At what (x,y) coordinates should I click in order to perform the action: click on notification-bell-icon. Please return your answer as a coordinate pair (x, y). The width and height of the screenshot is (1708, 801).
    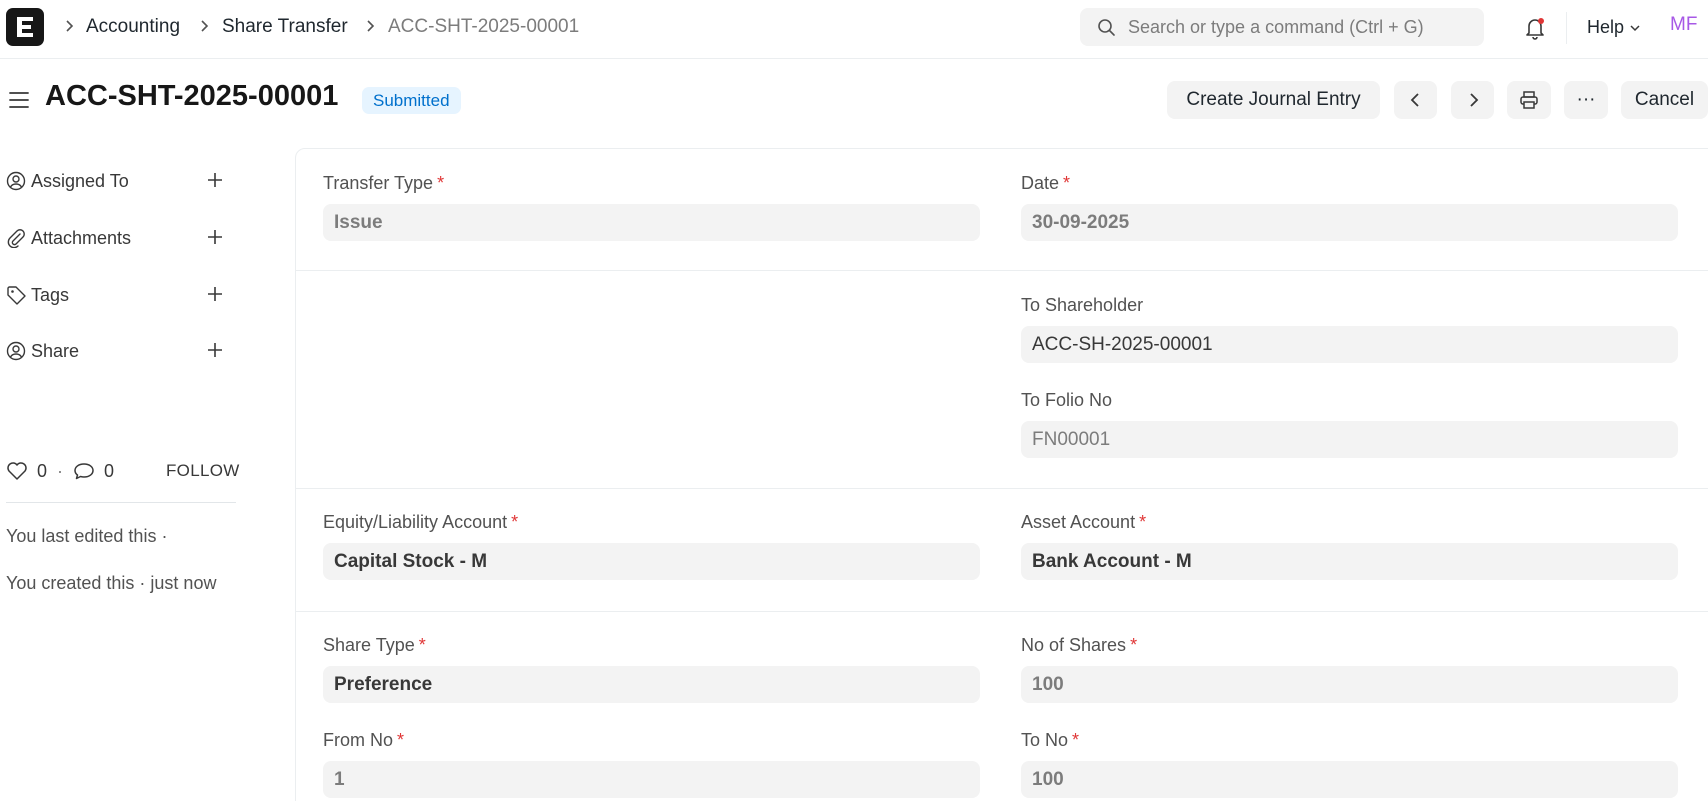
    Looking at the image, I should click on (1535, 28).